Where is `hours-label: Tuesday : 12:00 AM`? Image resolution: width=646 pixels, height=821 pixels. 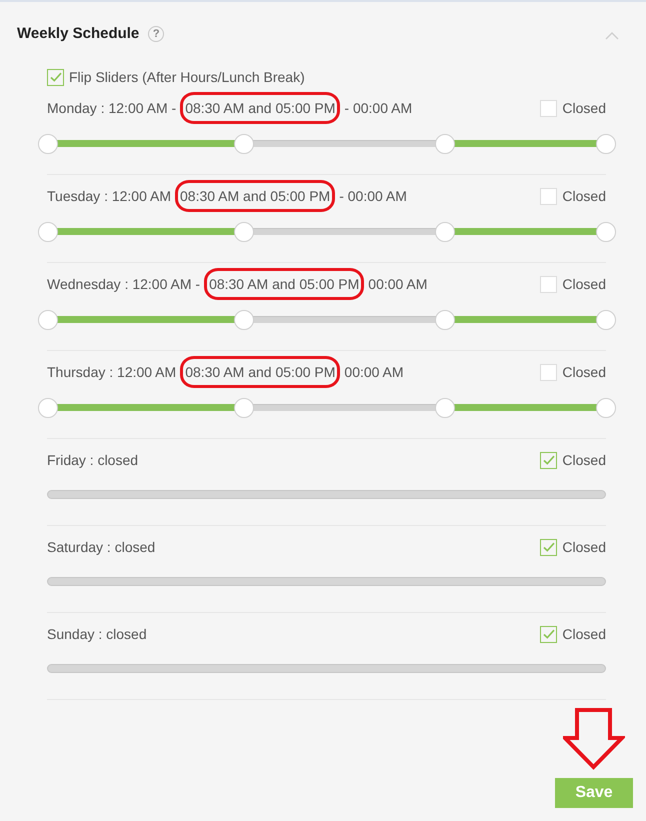
hours-label: Tuesday : 12:00 AM is located at coordinates (109, 196).